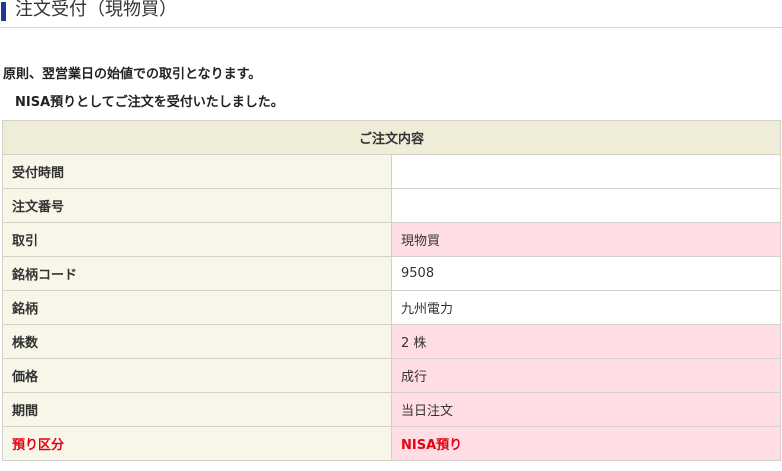 This screenshot has height=471, width=782. What do you see at coordinates (197, 273) in the screenshot?
I see `stock-code-label: 銘柄コード` at bounding box center [197, 273].